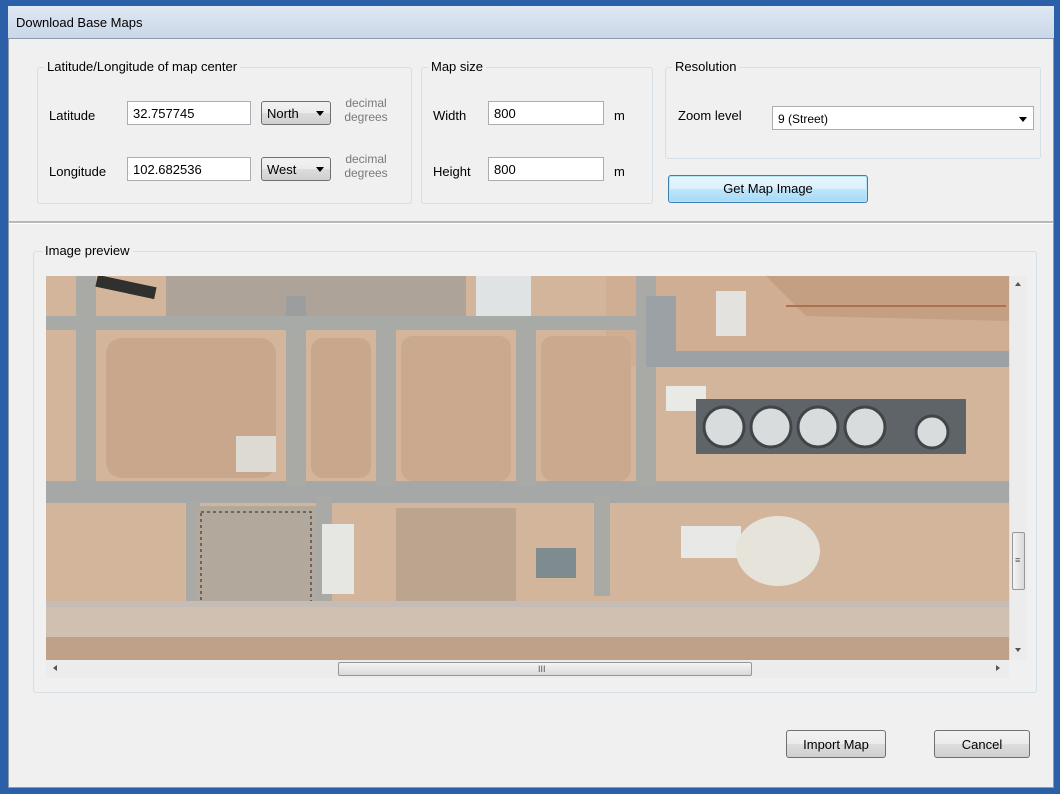 The height and width of the screenshot is (794, 1060). Describe the element at coordinates (531, 222) in the screenshot. I see `section-divider` at that location.